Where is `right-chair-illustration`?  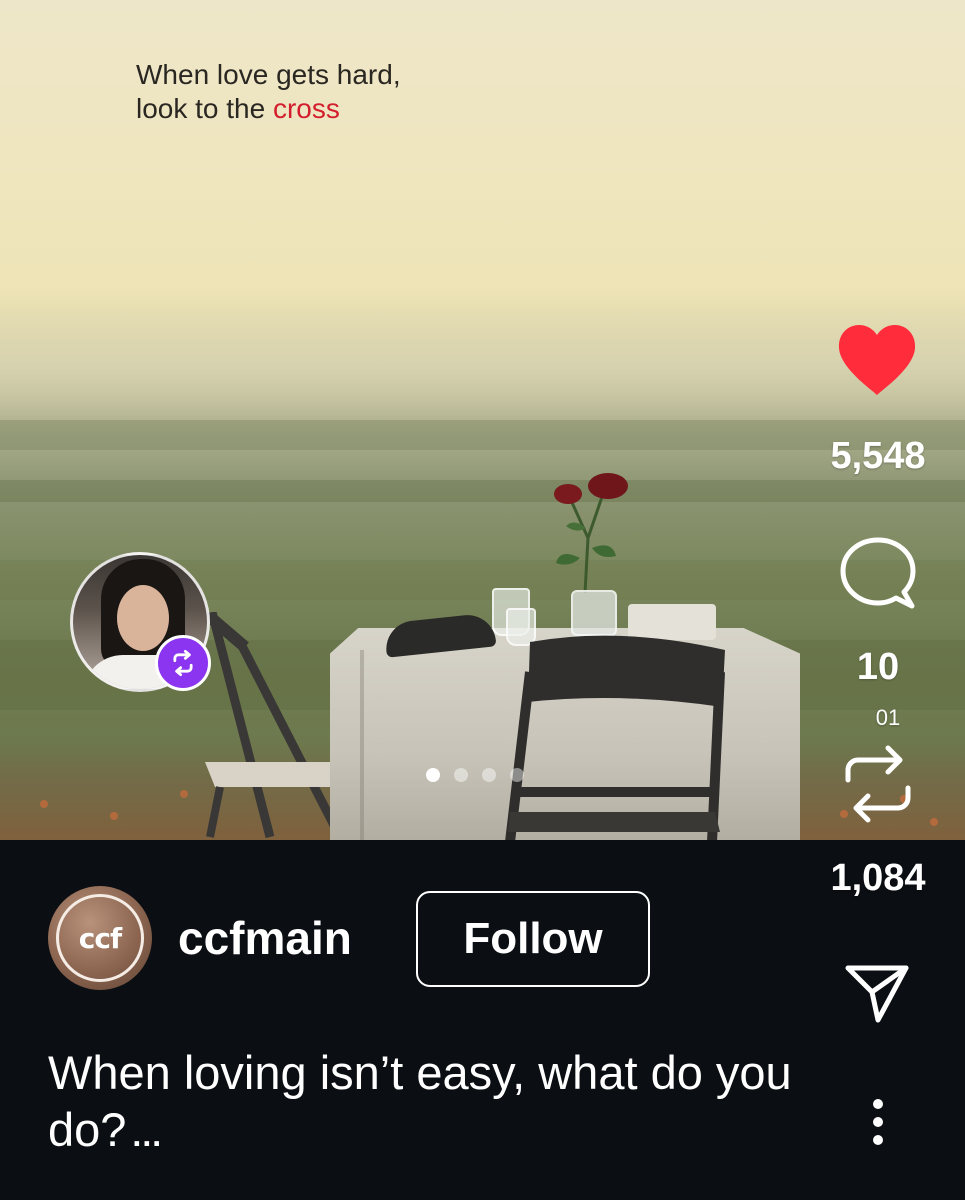
right-chair-illustration is located at coordinates (615, 737).